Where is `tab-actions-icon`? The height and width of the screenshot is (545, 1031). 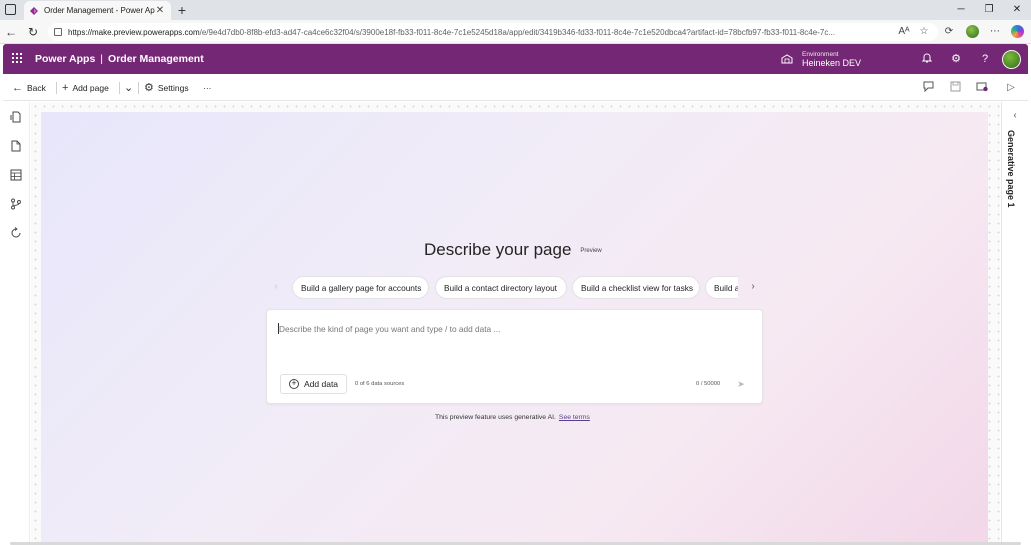
tab-actions-icon is located at coordinates (10, 9).